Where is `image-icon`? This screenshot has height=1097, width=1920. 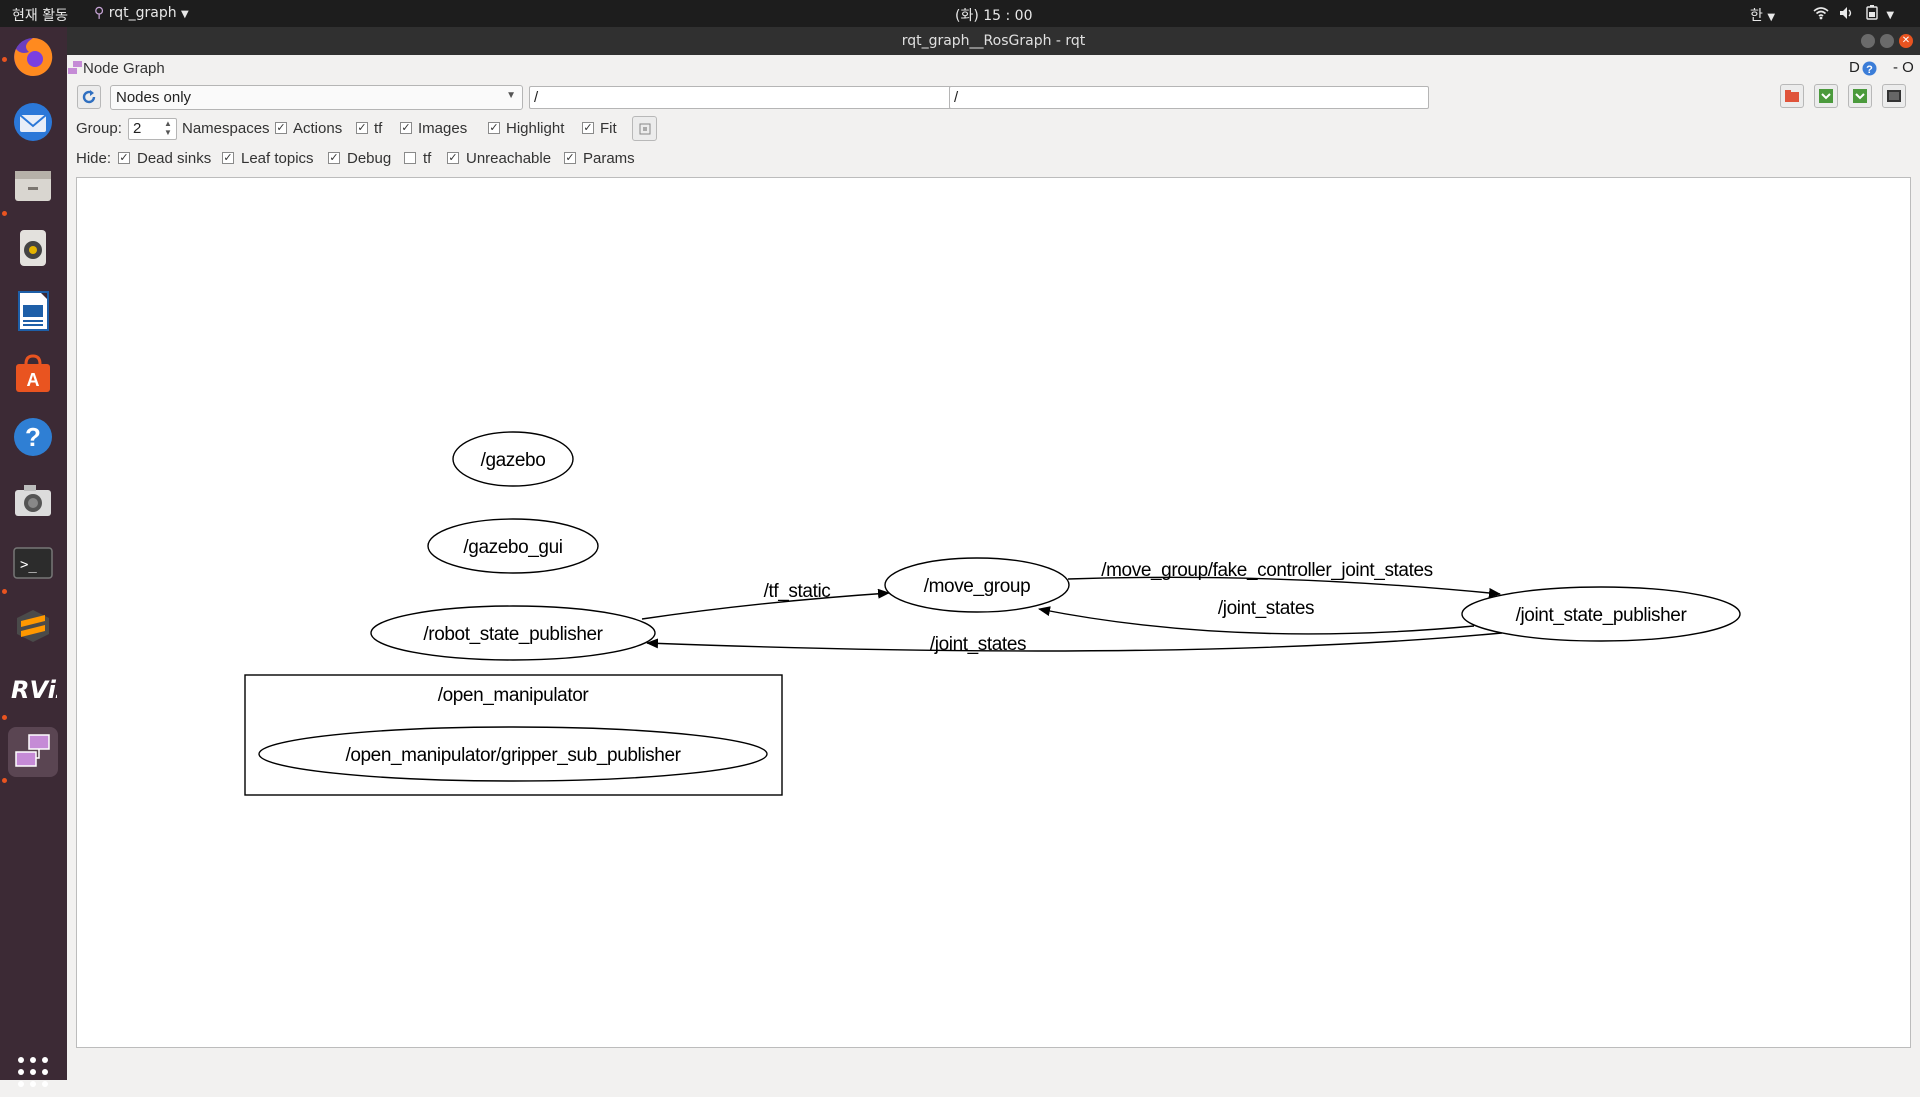
image-icon is located at coordinates (1894, 96).